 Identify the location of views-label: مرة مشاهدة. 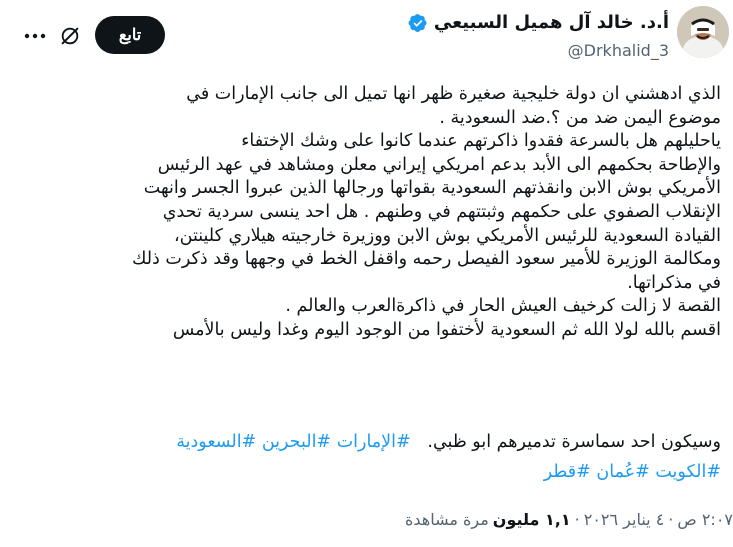
(446, 519).